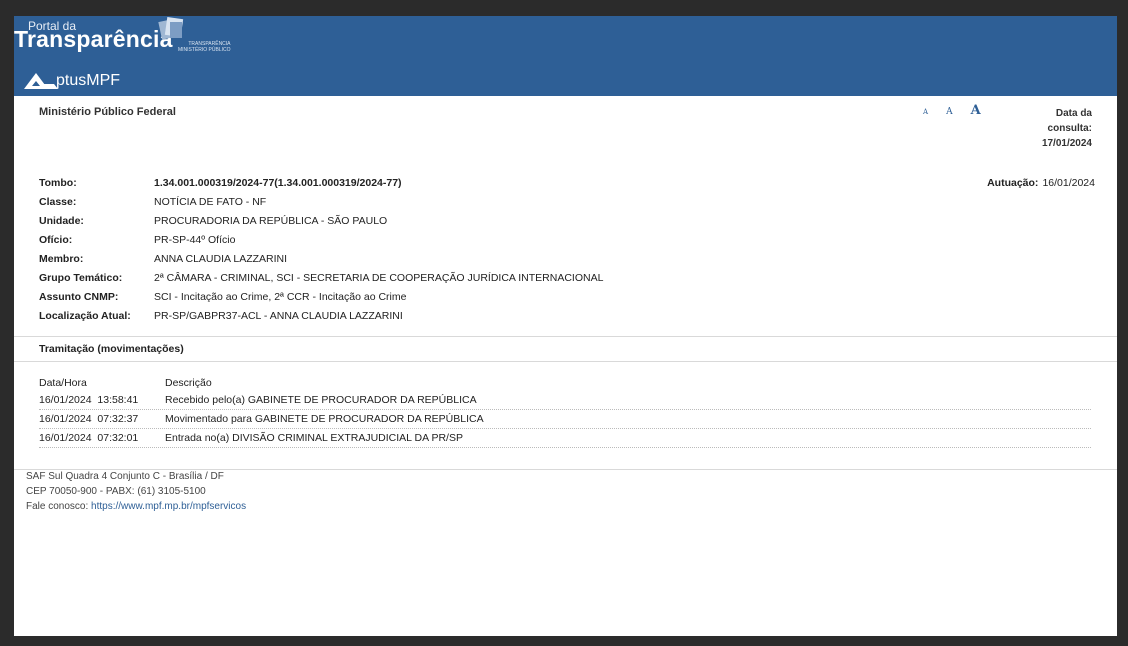  Describe the element at coordinates (271, 220) in the screenshot. I see `field-value: PROCURADORIA DA REPÚBLICA - SÃO PAULO` at that location.